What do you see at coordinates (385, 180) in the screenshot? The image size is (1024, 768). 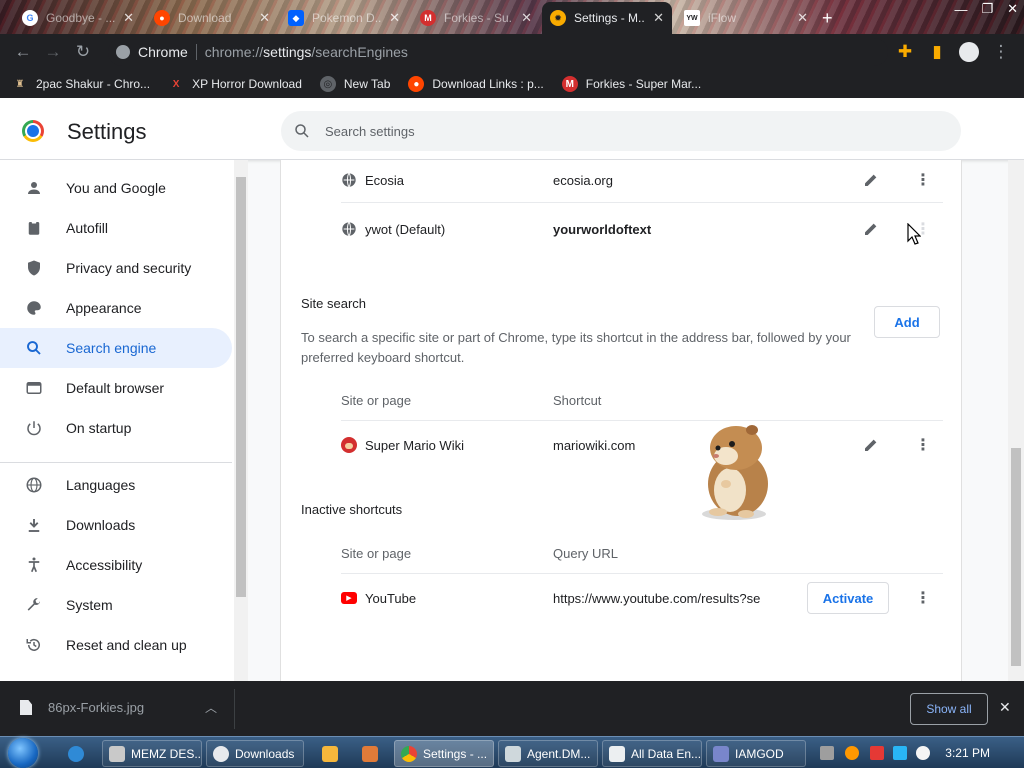 I see `engine-name: Ecosia` at bounding box center [385, 180].